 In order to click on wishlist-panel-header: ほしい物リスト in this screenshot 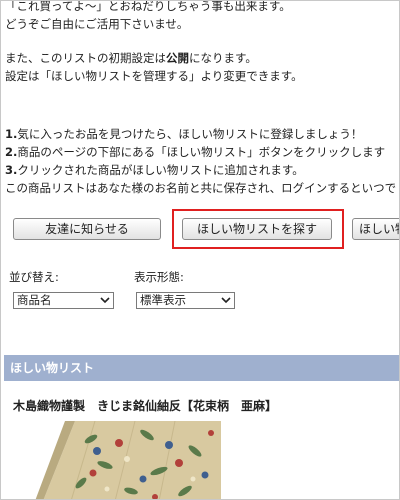, I will do `click(201, 368)`.